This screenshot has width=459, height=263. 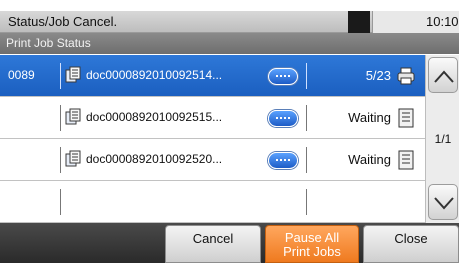 I want to click on job-row: doc0000892010092515... Waiting, so click(x=212, y=118).